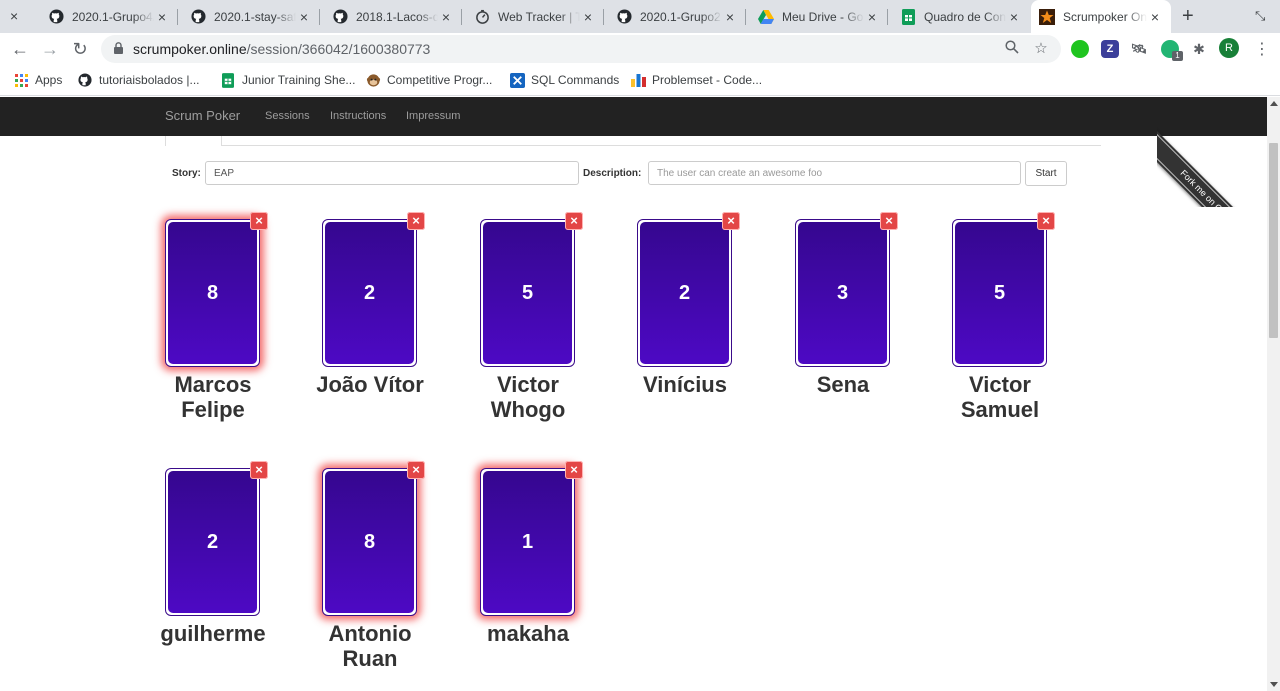  I want to click on bookmark-label: Apps, so click(49, 80).